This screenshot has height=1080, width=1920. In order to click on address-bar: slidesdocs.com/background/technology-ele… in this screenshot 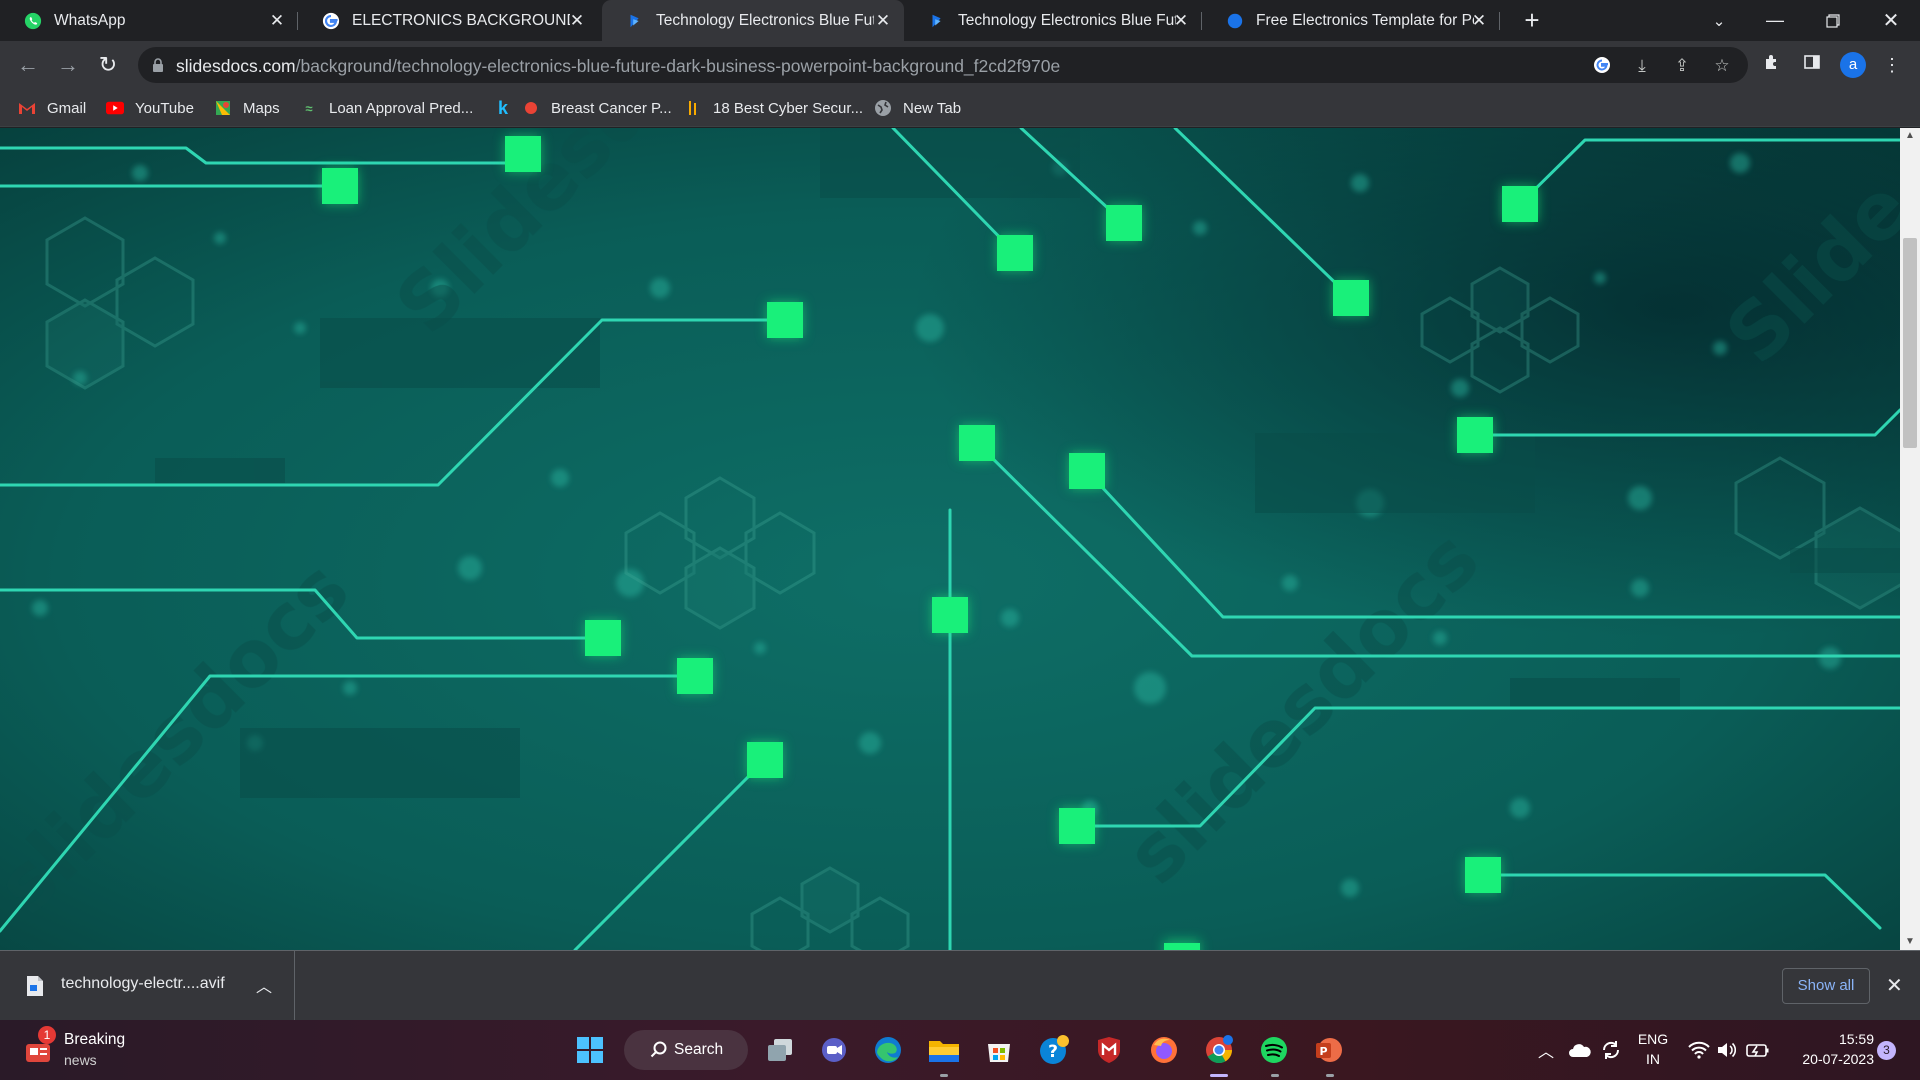, I will do `click(943, 65)`.